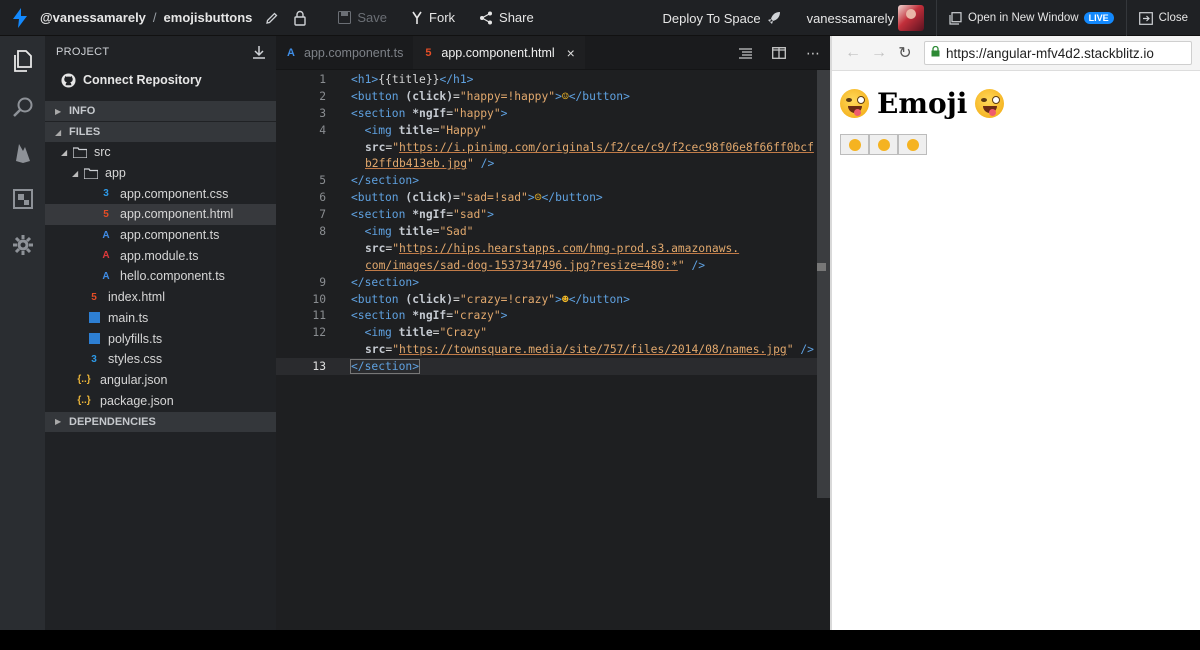  Describe the element at coordinates (922, 103) in the screenshot. I see `page-title-text: Emoji` at that location.